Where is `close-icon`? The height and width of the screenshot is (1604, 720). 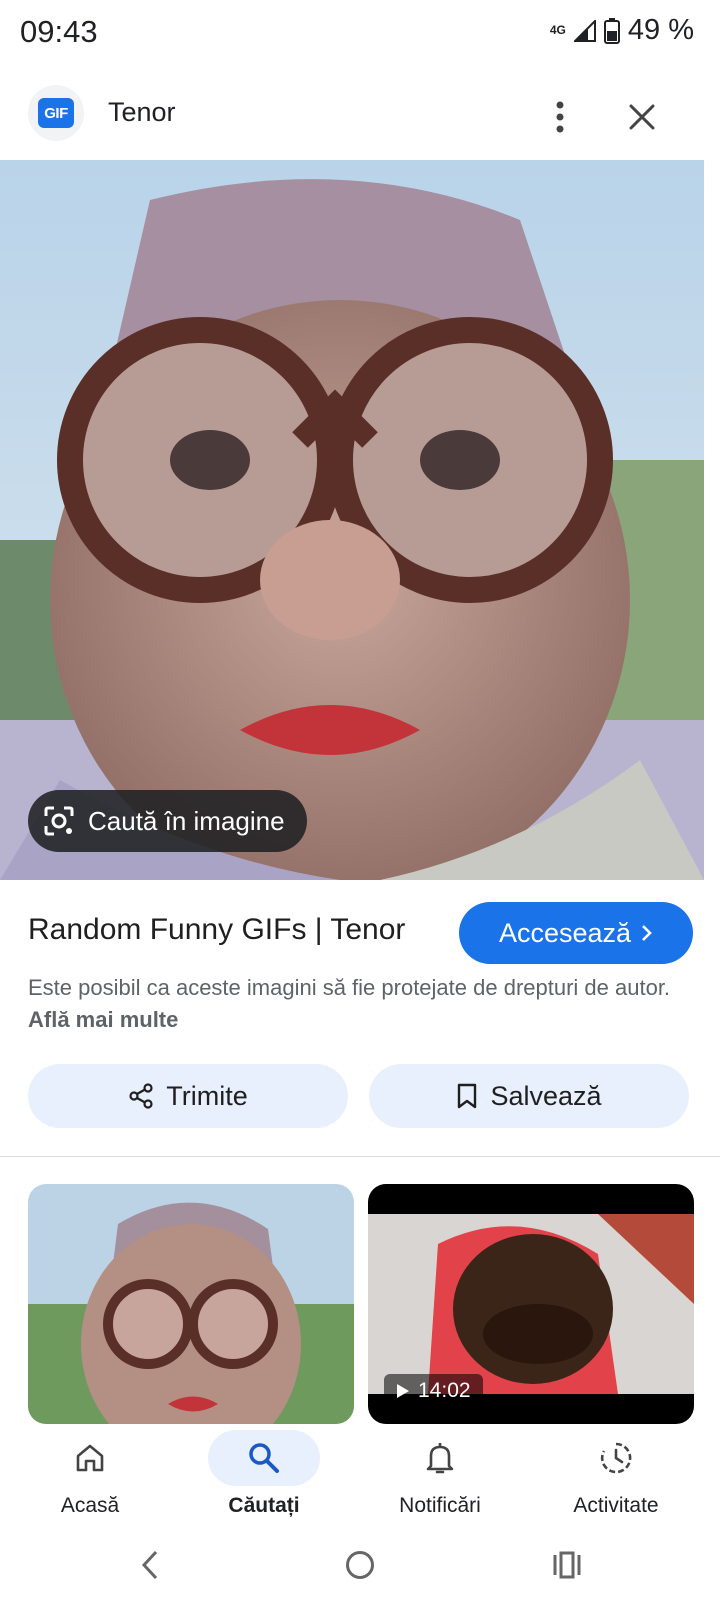 close-icon is located at coordinates (642, 117).